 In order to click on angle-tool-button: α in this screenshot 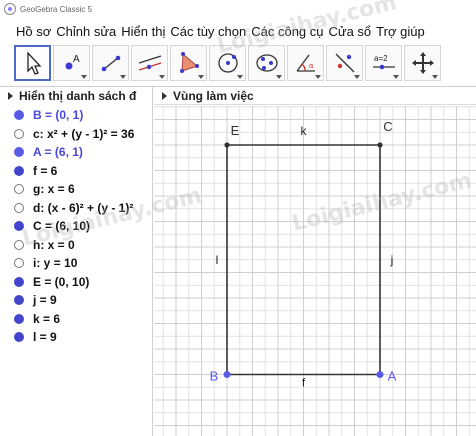, I will do `click(305, 63)`.